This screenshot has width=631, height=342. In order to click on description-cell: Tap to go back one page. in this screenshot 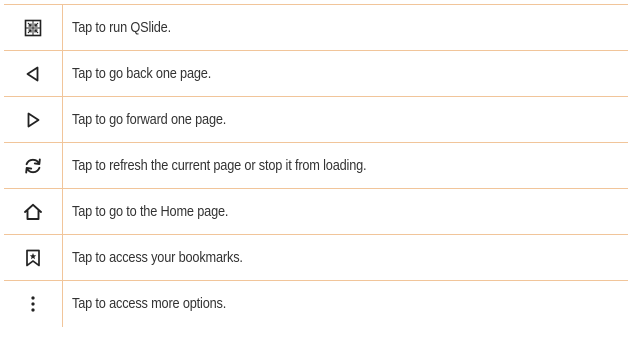, I will do `click(346, 74)`.